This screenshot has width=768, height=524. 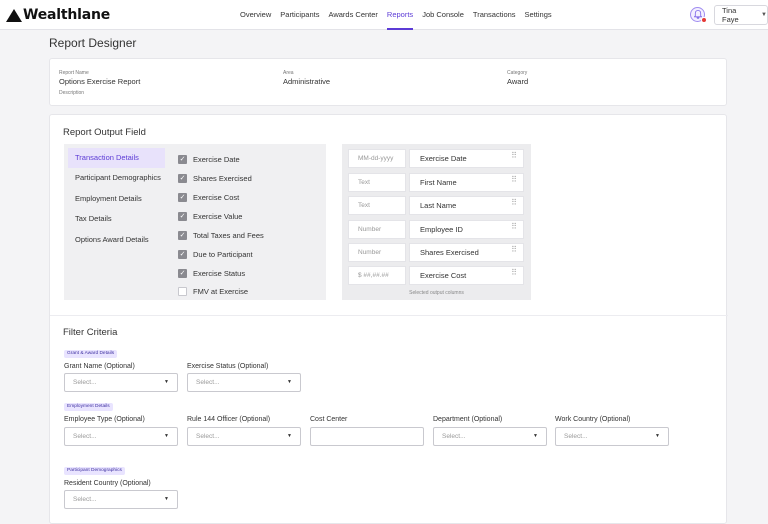 What do you see at coordinates (517, 73) in the screenshot?
I see `category-label: Category` at bounding box center [517, 73].